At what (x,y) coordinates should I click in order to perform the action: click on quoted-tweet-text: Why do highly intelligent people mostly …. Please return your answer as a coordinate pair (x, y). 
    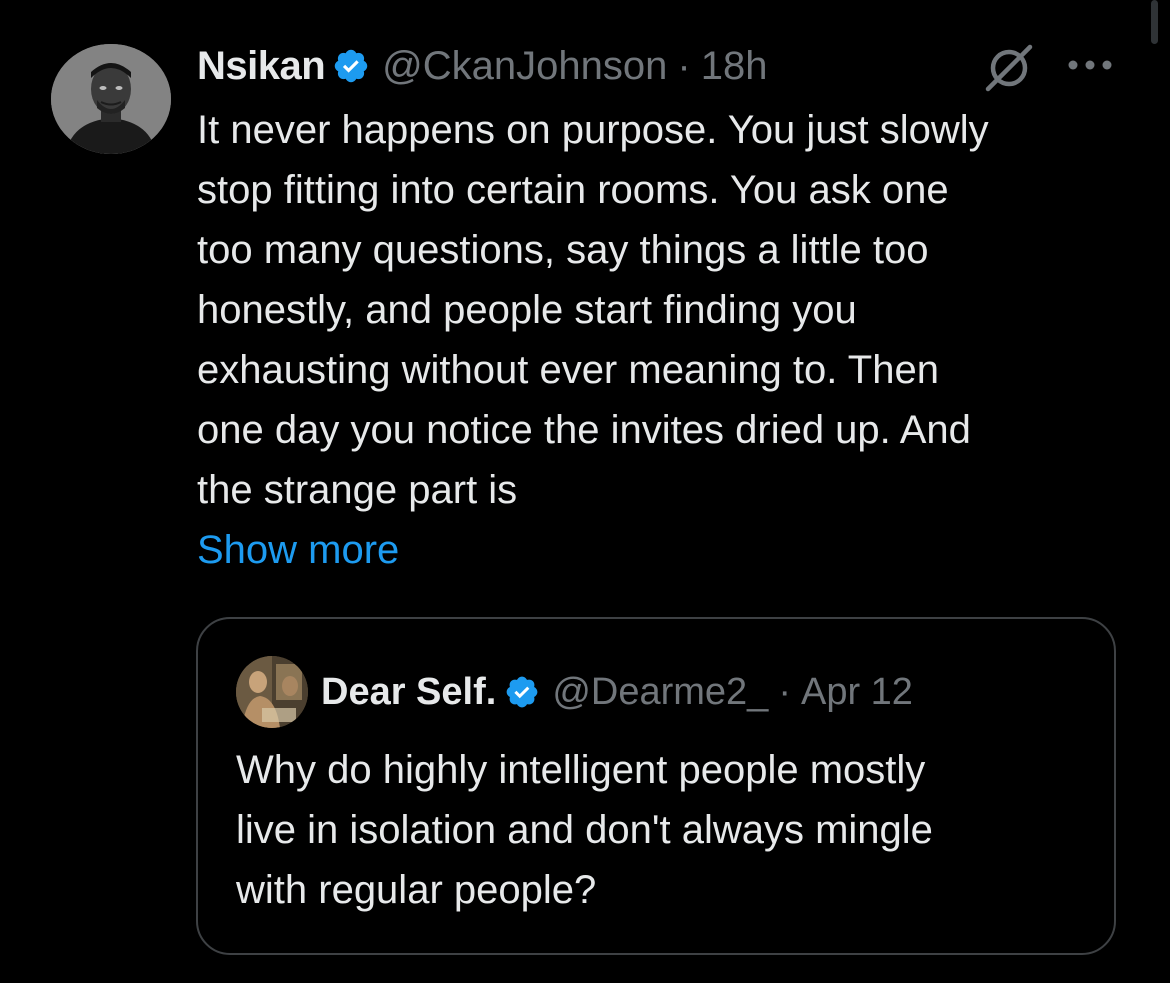
    Looking at the image, I should click on (584, 830).